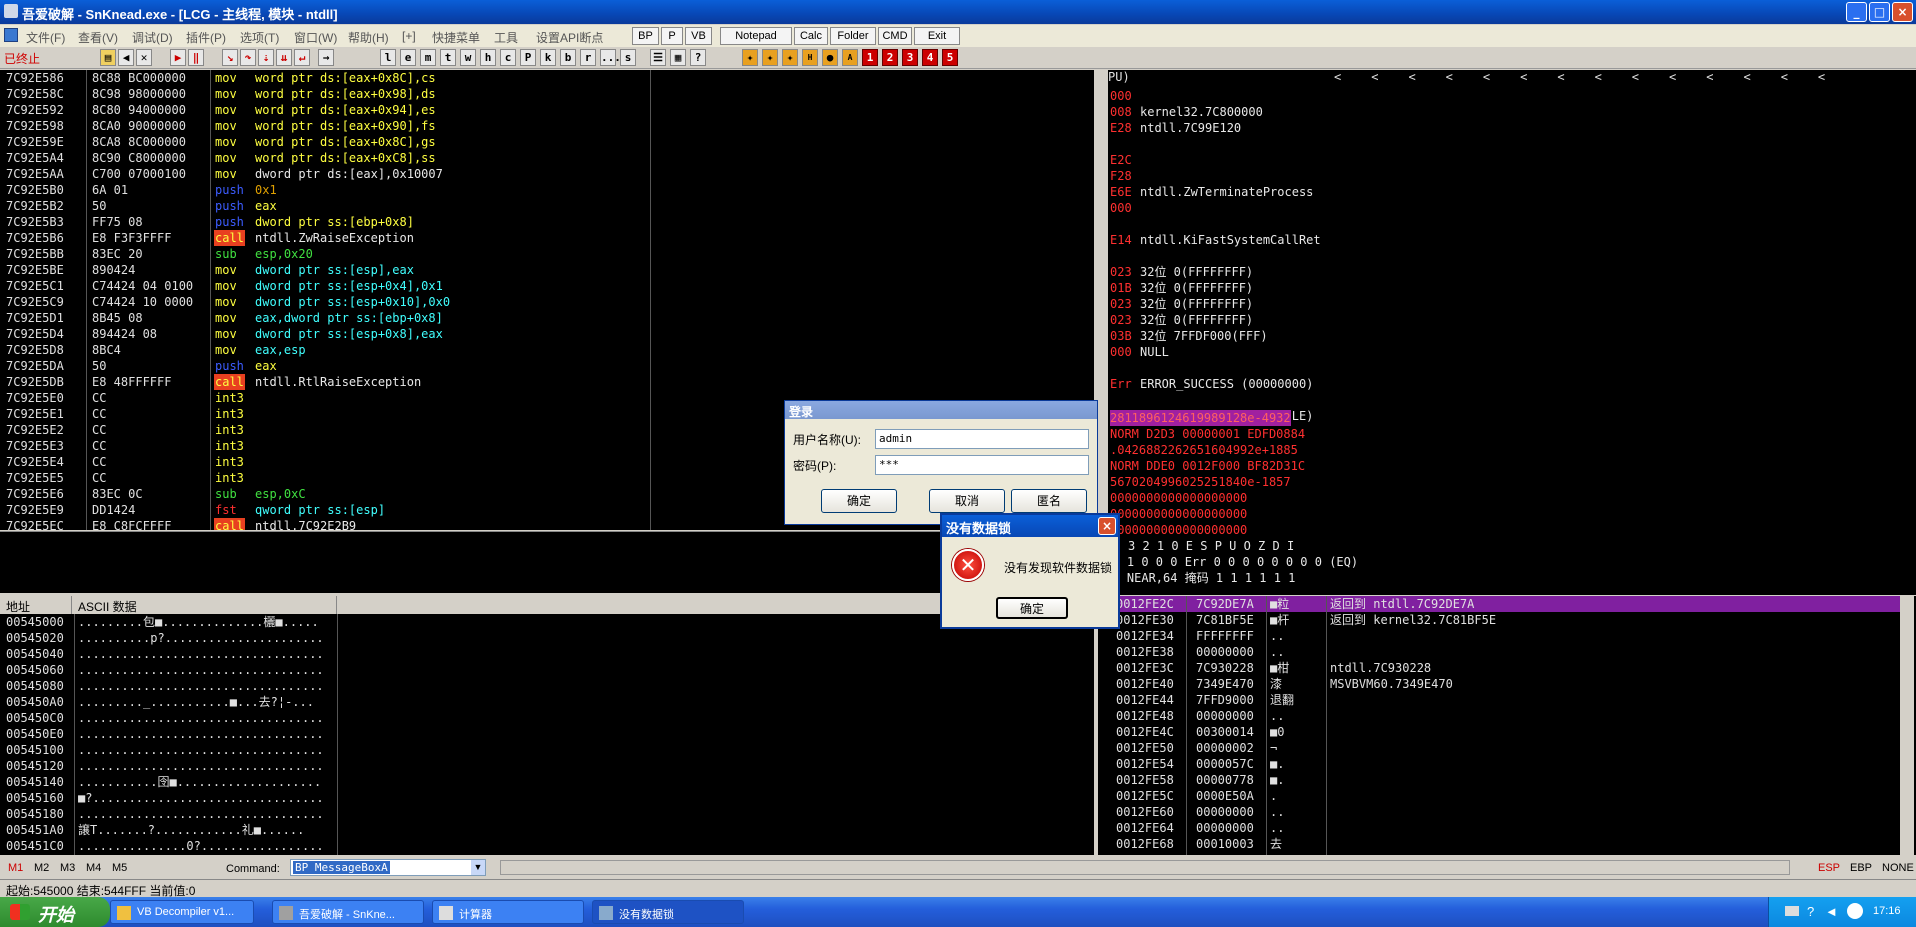 The image size is (1916, 927). I want to click on rewind-icon: ◀, so click(126, 57).